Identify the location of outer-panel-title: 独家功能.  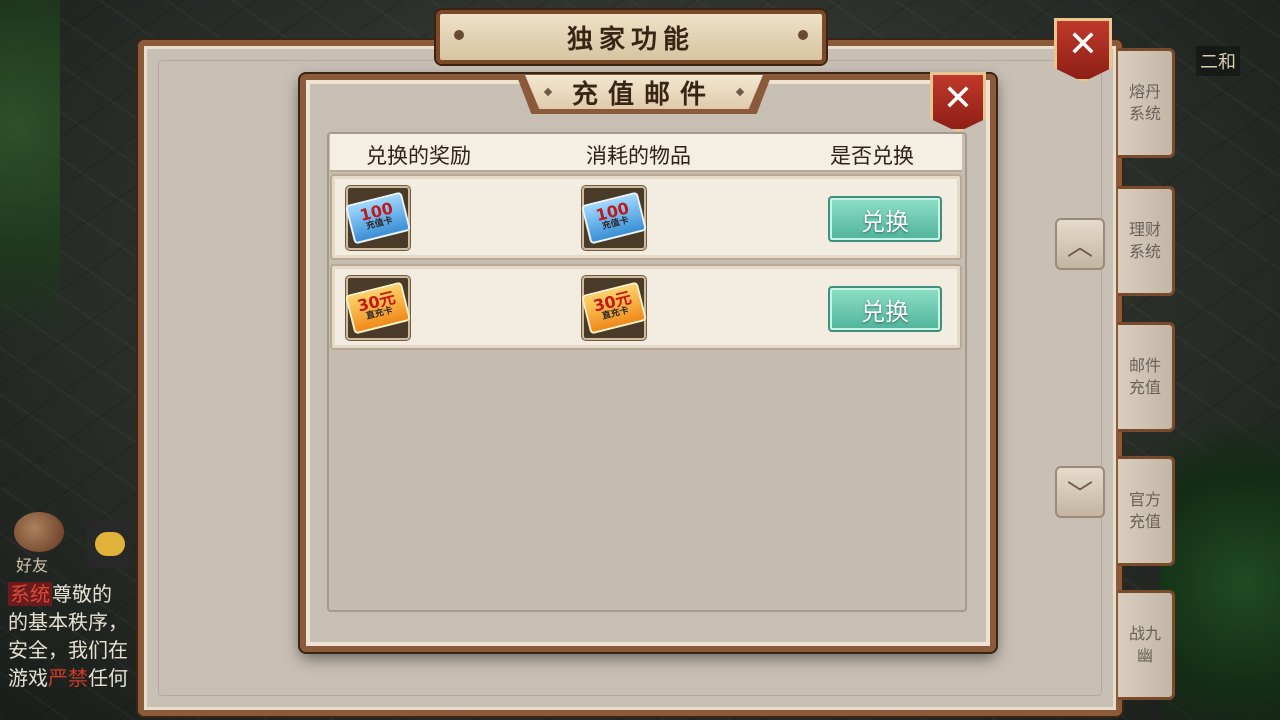
(630, 39).